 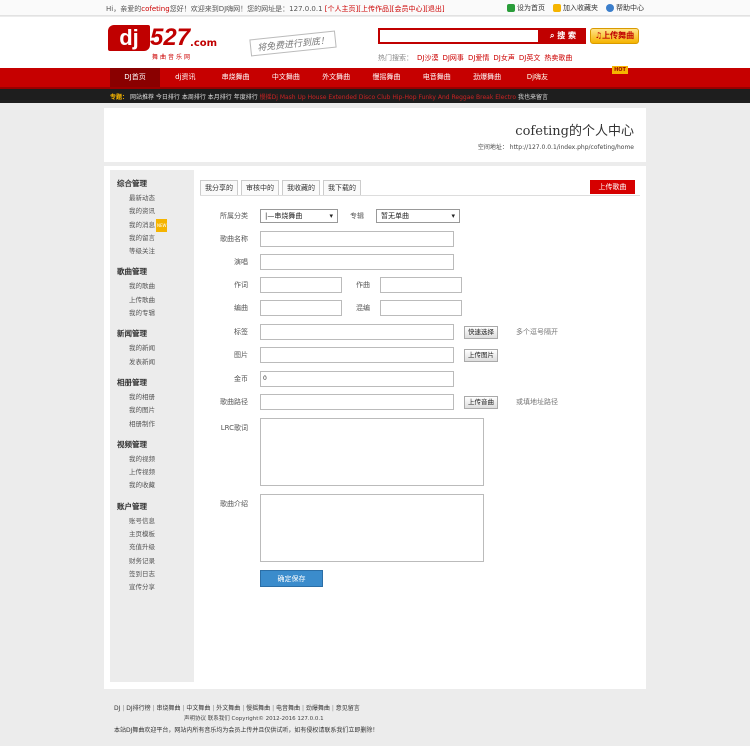 What do you see at coordinates (437, 77) in the screenshot?
I see `nav-item-electro: 电音舞曲` at bounding box center [437, 77].